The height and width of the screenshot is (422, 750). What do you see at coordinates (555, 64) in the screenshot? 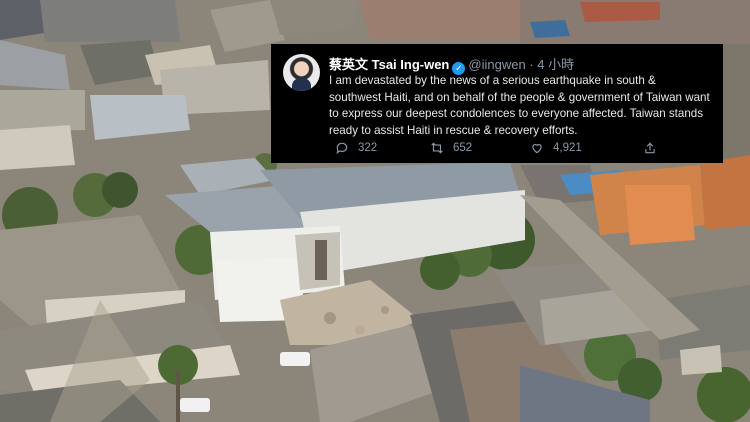
I see `timestamp: 4 小時` at bounding box center [555, 64].